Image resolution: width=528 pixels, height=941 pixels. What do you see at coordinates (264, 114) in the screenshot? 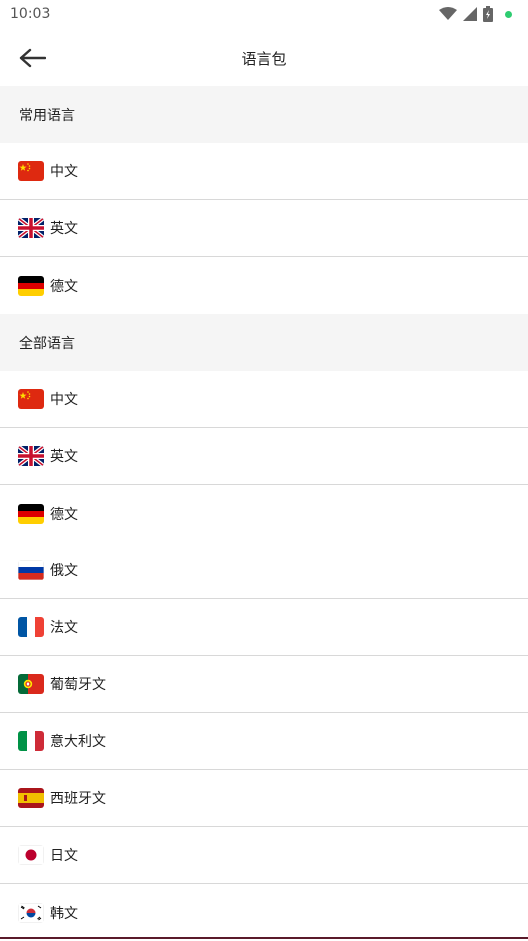
I see `section-header-common: 常用语言` at bounding box center [264, 114].